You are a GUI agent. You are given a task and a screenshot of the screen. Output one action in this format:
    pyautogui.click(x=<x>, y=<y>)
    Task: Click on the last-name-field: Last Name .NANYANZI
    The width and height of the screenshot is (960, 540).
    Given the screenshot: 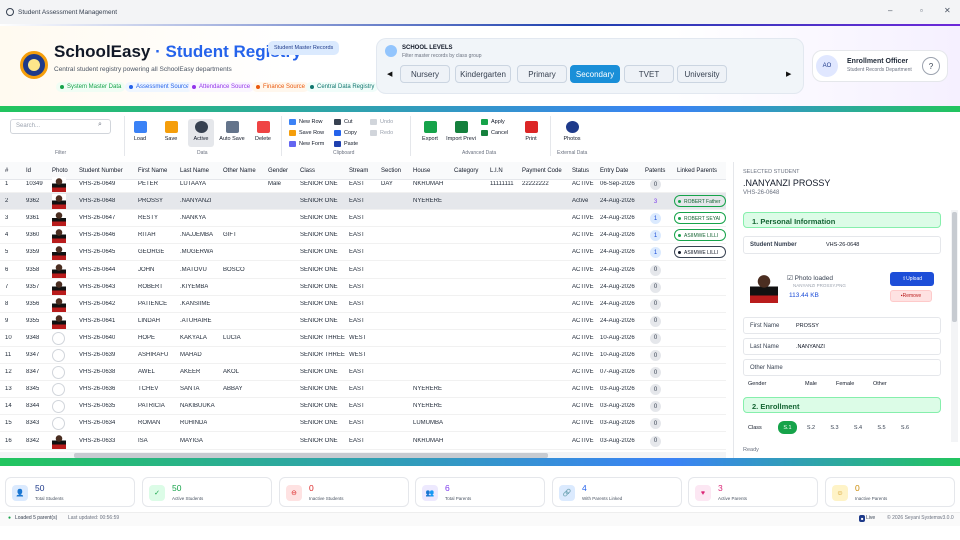 What is the action you would take?
    pyautogui.click(x=842, y=346)
    